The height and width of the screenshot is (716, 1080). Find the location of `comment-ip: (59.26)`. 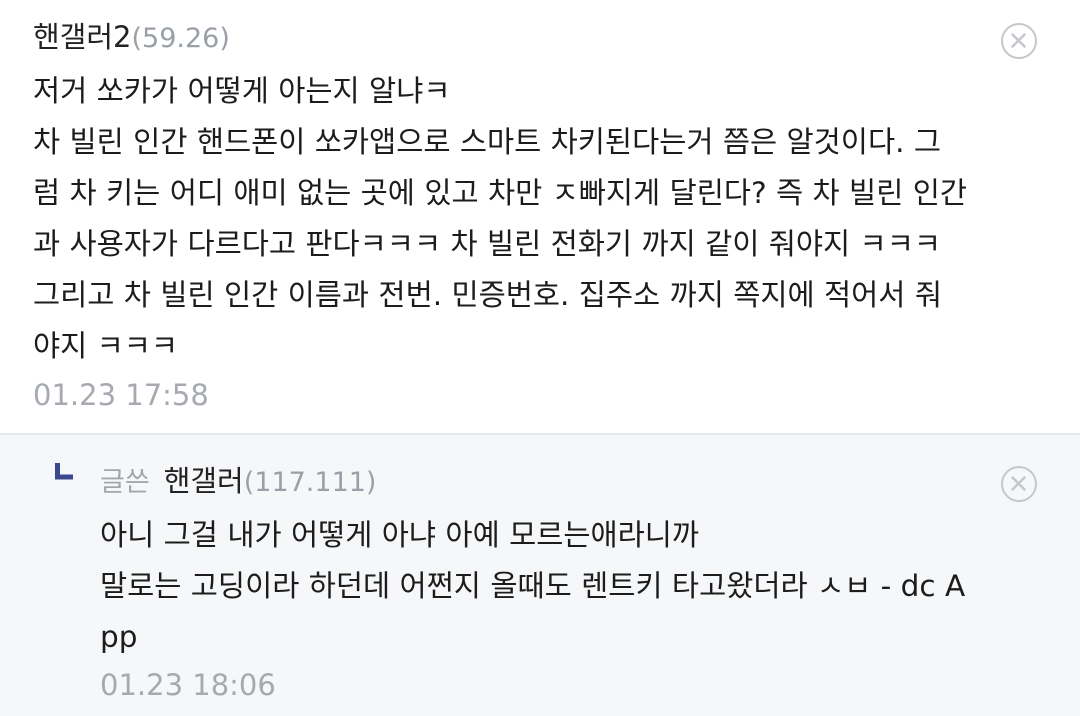

comment-ip: (59.26) is located at coordinates (180, 38).